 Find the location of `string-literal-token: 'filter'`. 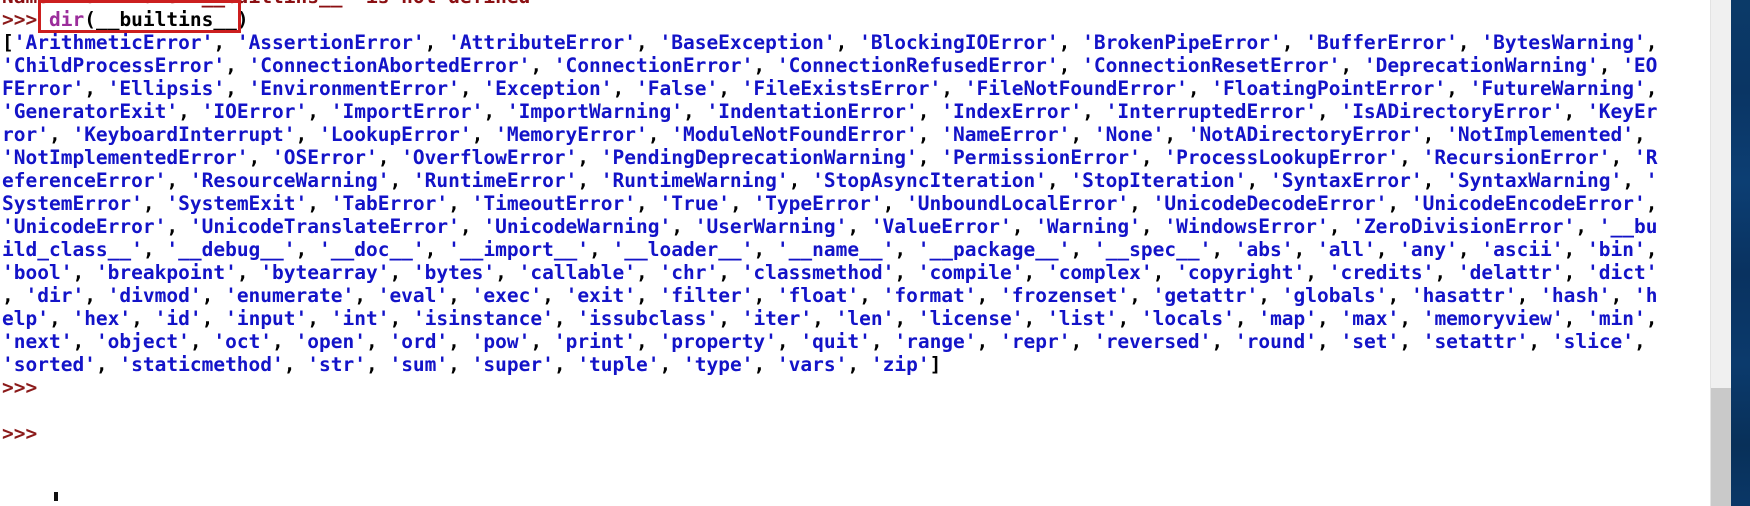

string-literal-token: 'filter' is located at coordinates (706, 295).